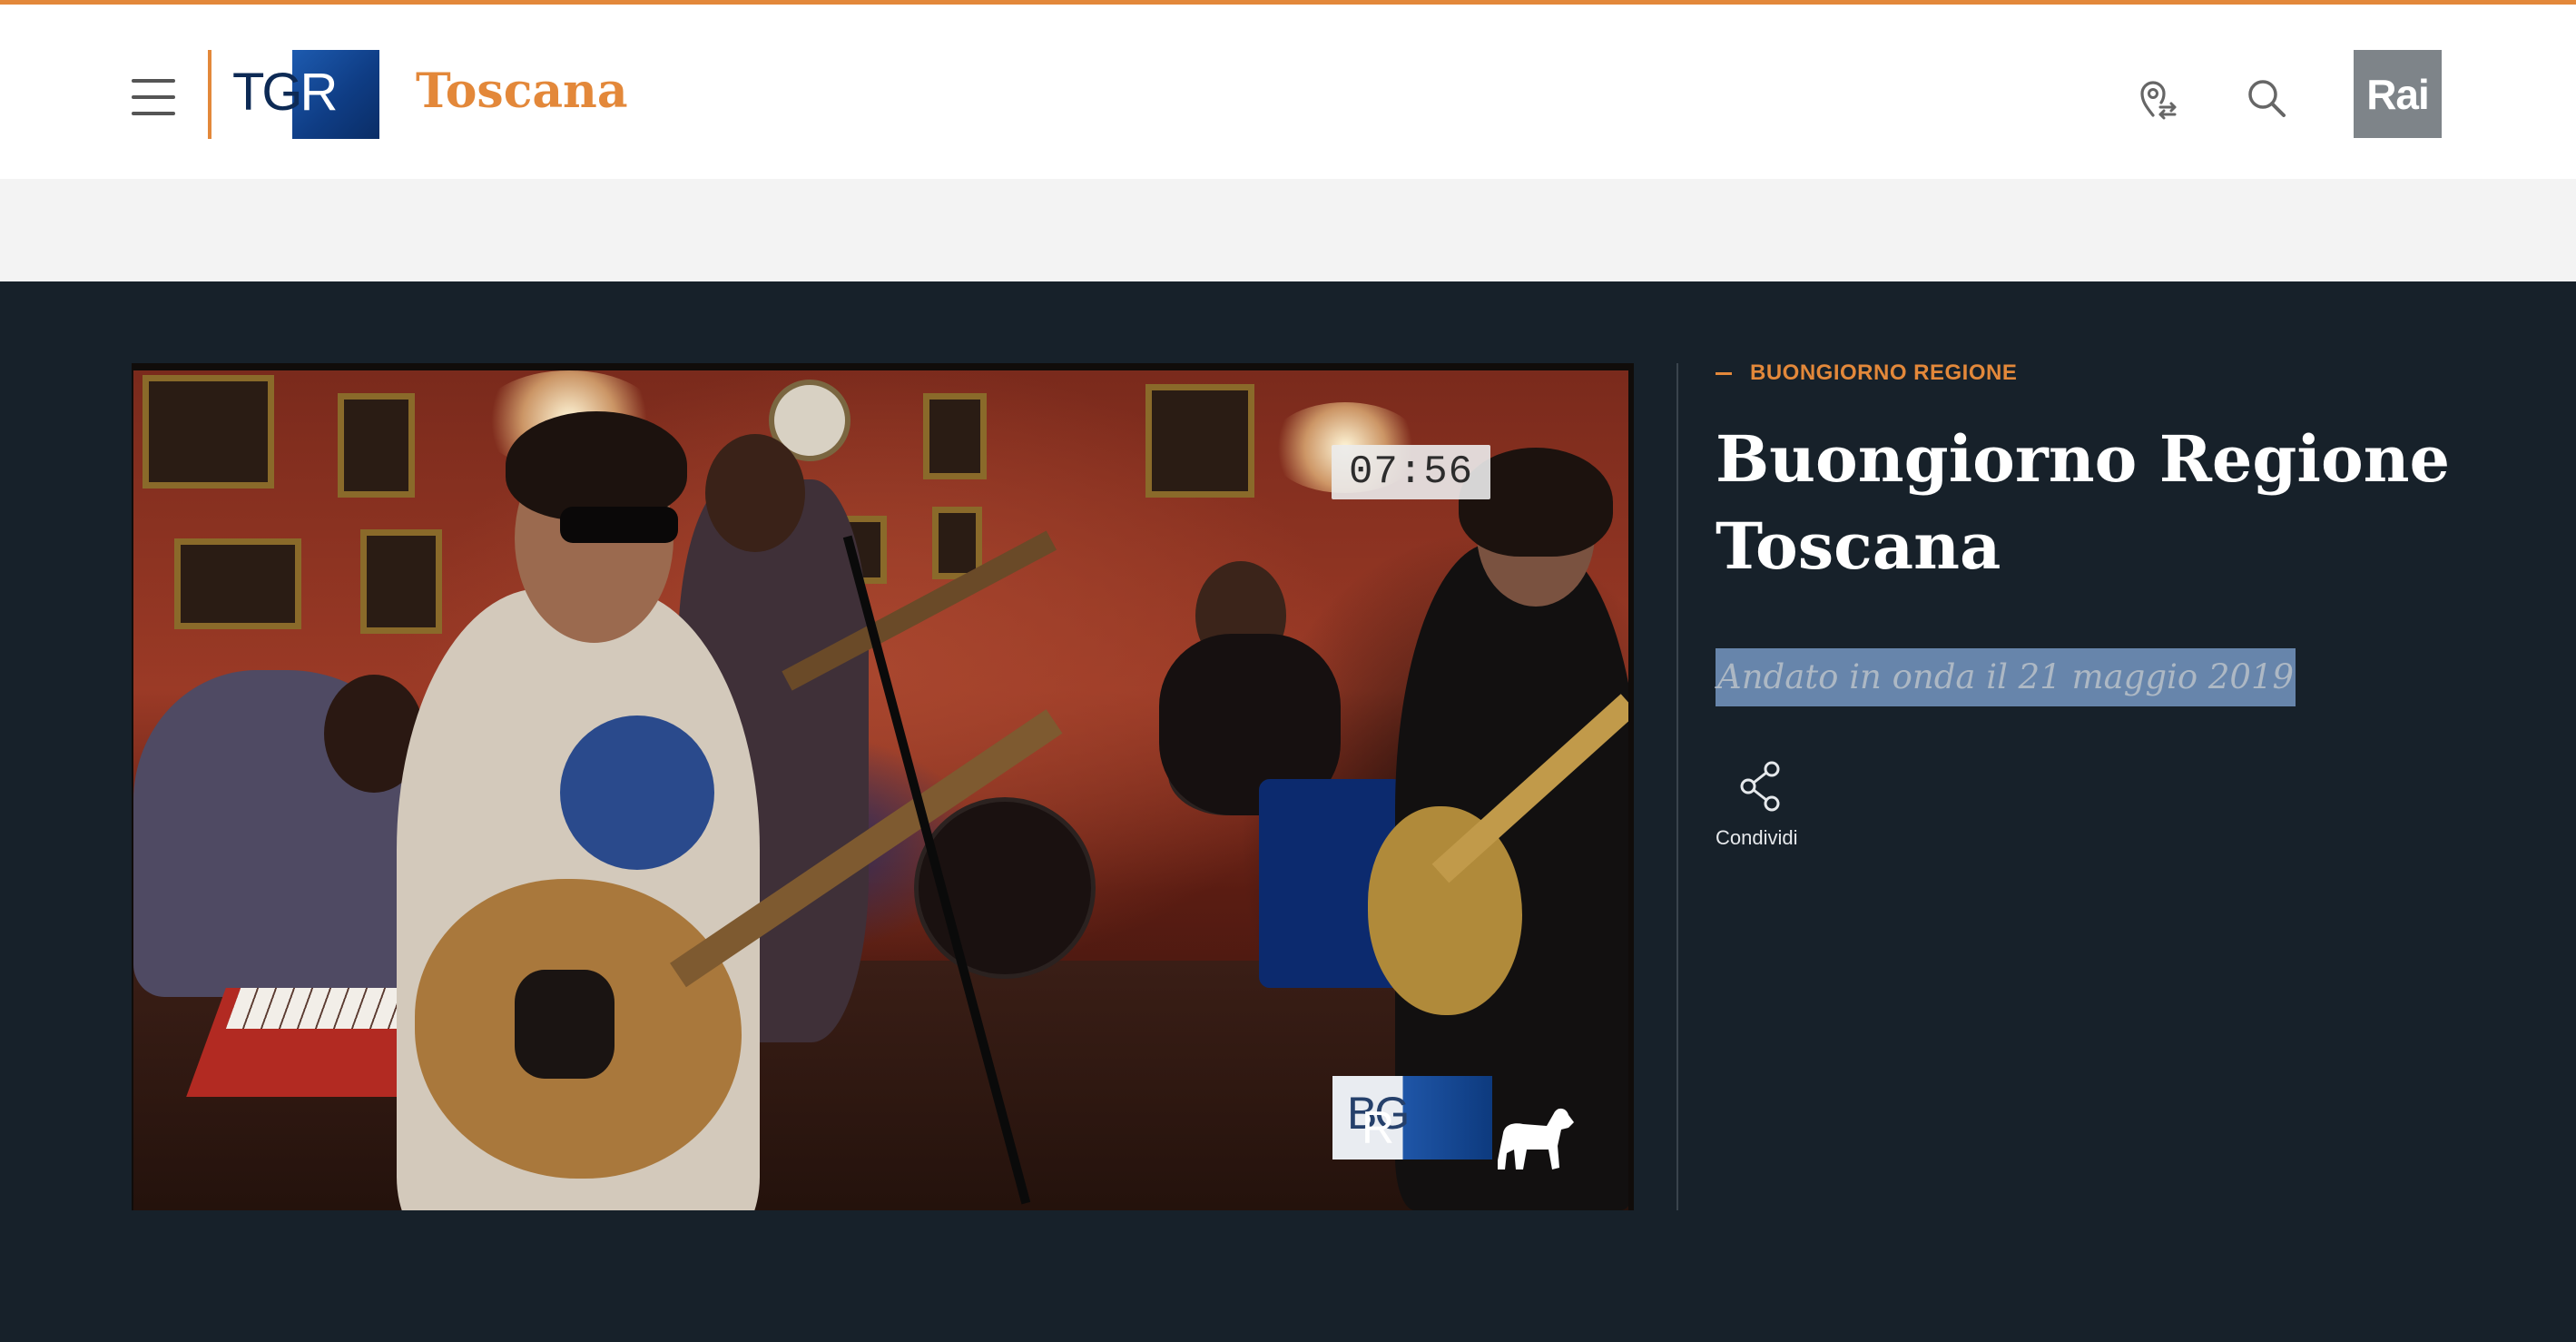 This screenshot has width=2576, height=1342. What do you see at coordinates (2083, 503) in the screenshot?
I see `page-title: Buongiorno Regione Toscana` at bounding box center [2083, 503].